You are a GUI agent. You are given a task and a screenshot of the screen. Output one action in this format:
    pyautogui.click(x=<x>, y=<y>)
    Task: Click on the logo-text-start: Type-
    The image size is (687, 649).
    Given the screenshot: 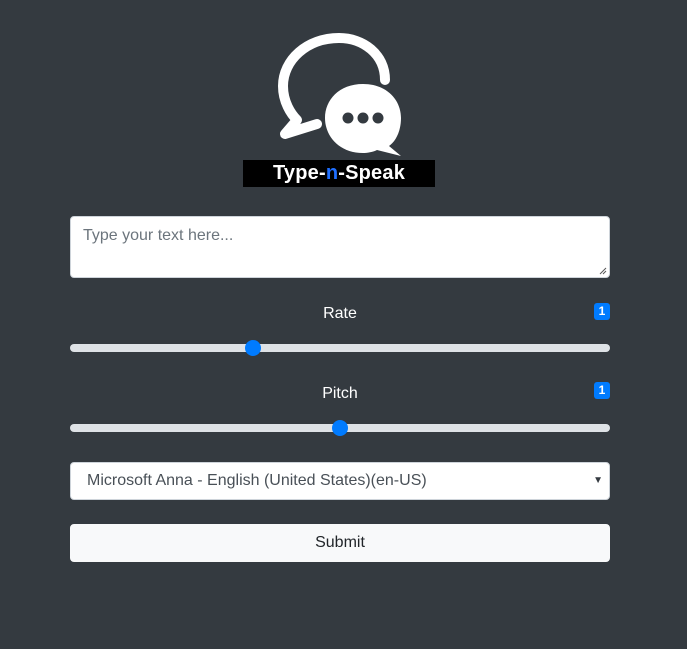 What is the action you would take?
    pyautogui.click(x=299, y=173)
    